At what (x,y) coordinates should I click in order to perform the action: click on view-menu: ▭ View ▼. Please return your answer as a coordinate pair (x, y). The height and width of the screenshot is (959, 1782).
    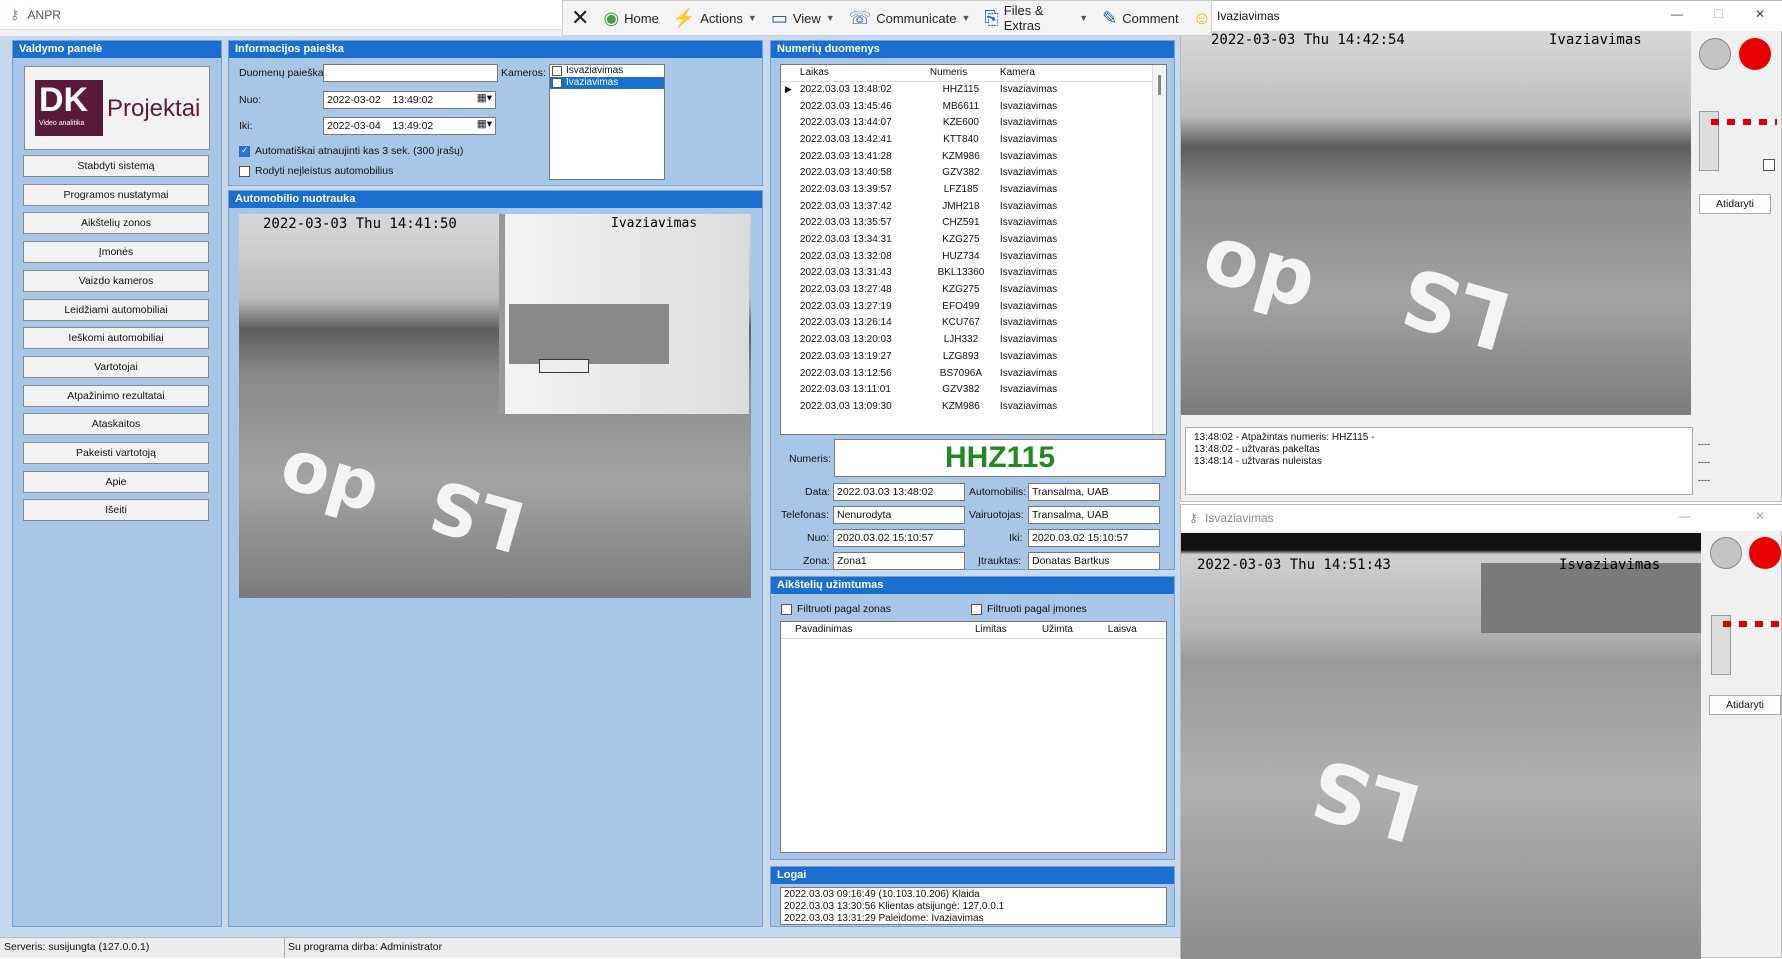
    Looking at the image, I should click on (803, 18).